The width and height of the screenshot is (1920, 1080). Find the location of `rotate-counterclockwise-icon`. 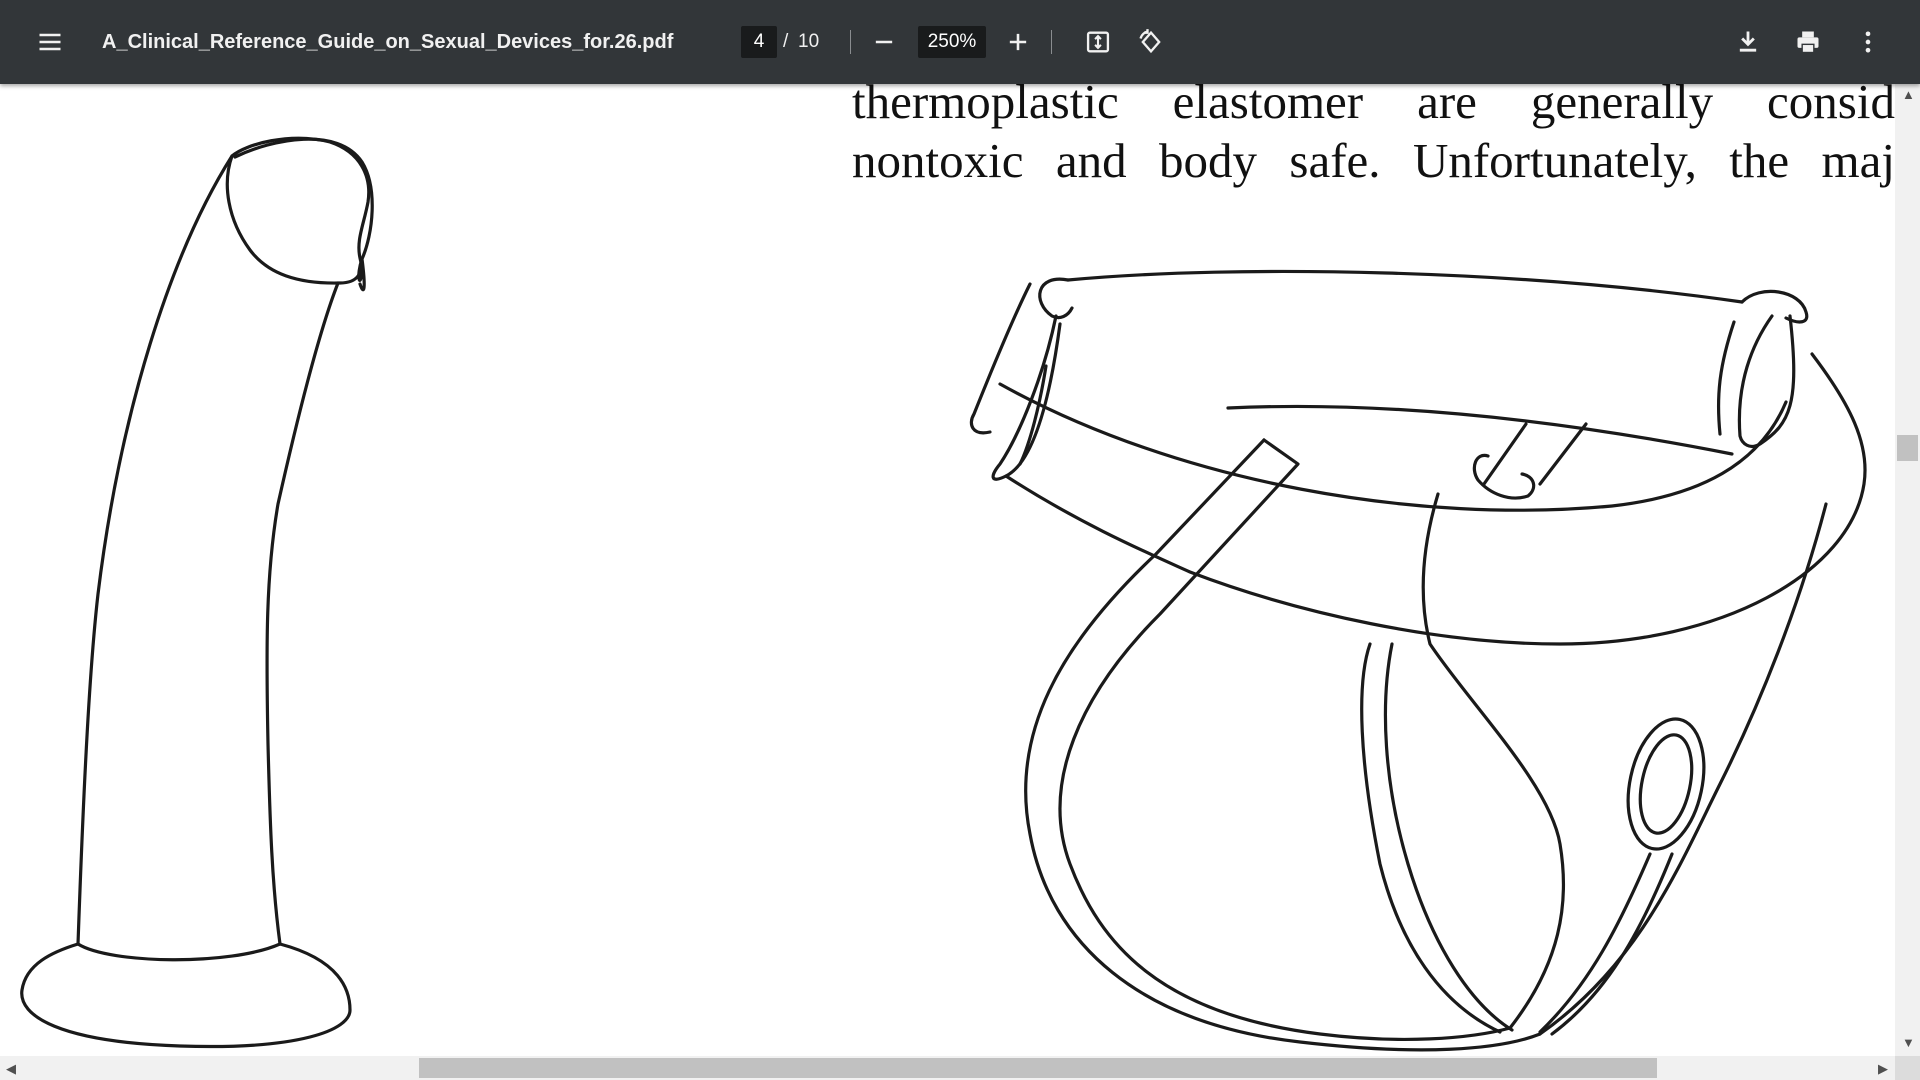

rotate-counterclockwise-icon is located at coordinates (1150, 41).